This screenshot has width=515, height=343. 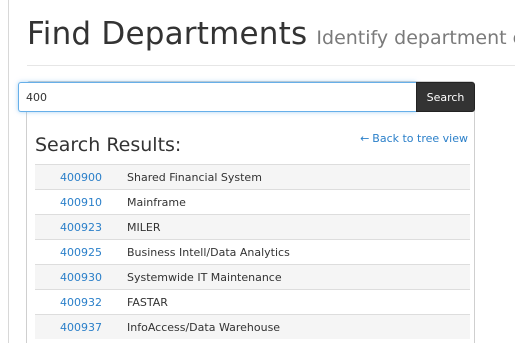 I want to click on page-title: Find Departments, so click(x=167, y=34).